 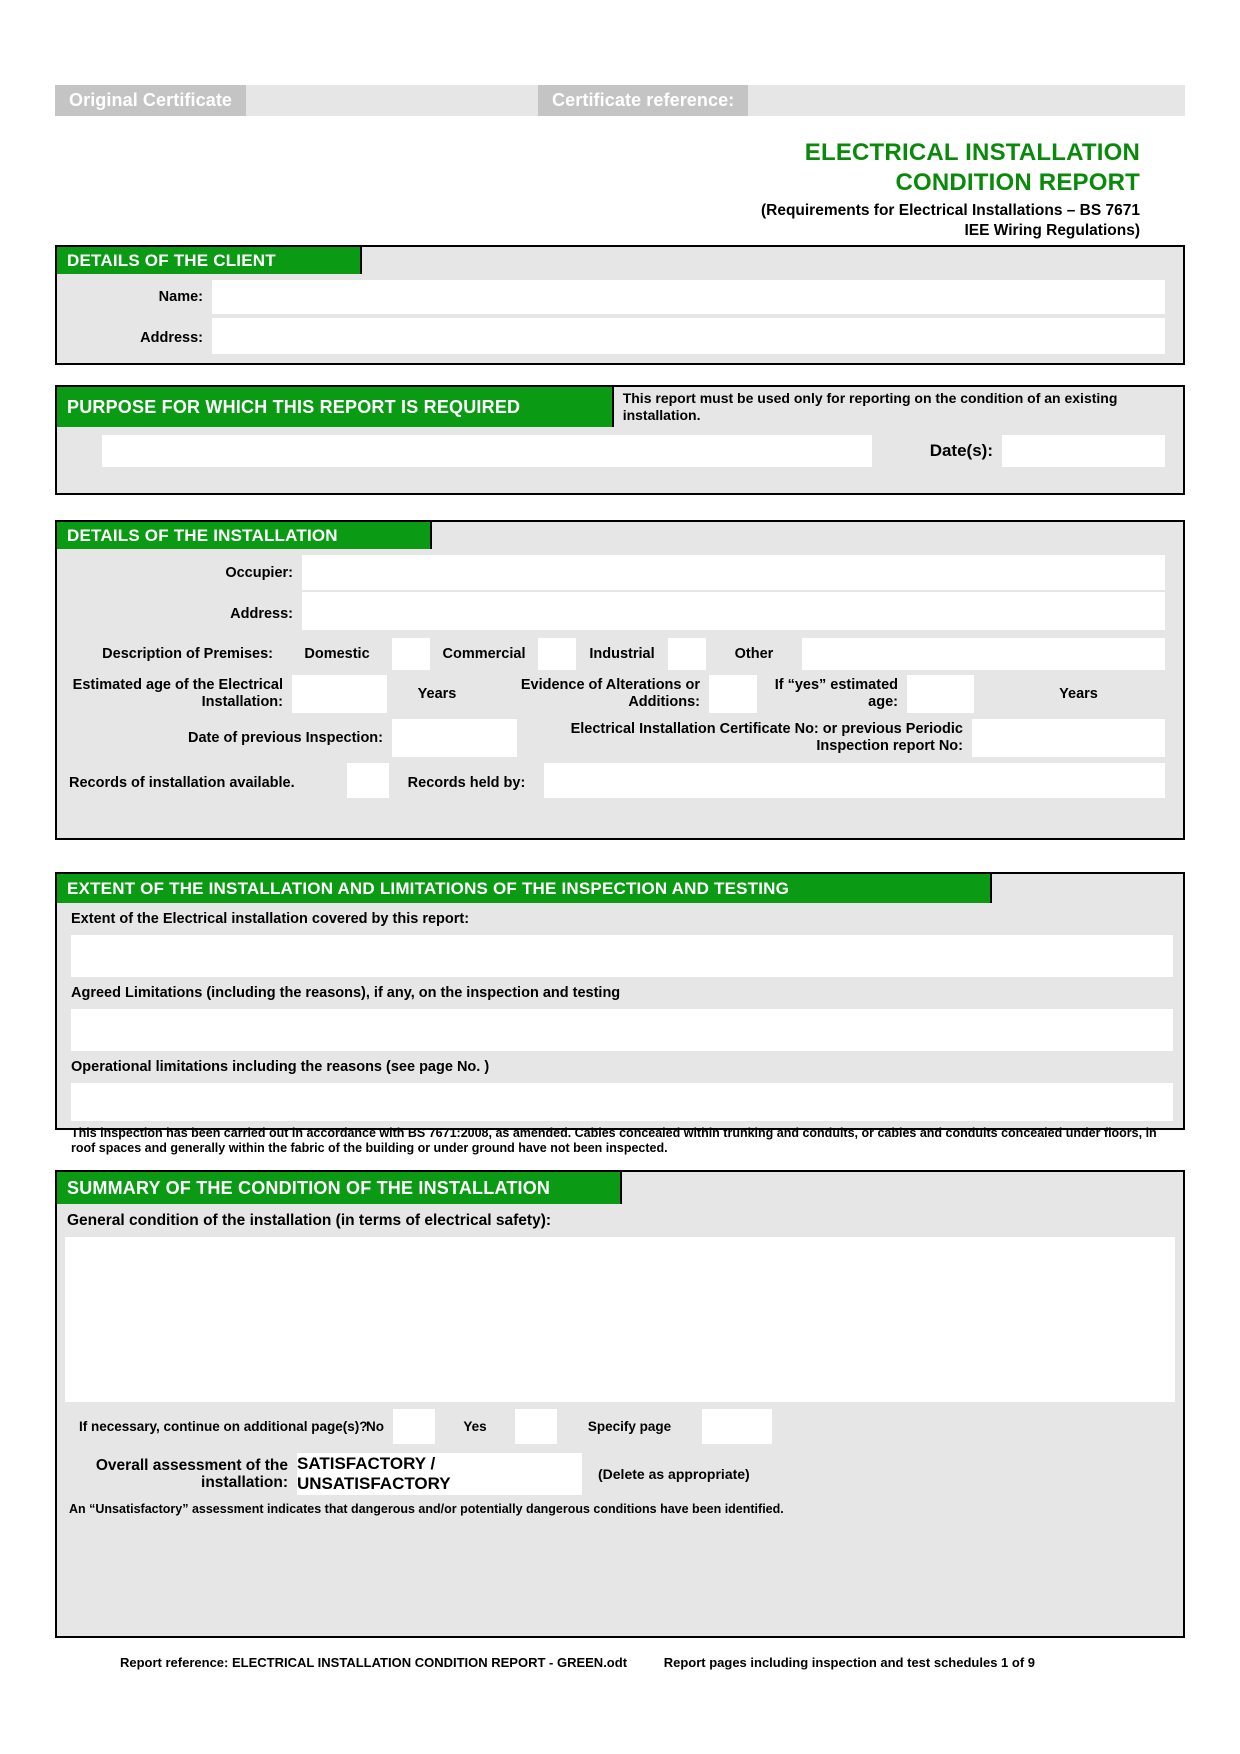 What do you see at coordinates (622, 1102) in the screenshot?
I see `operational-limitations-input` at bounding box center [622, 1102].